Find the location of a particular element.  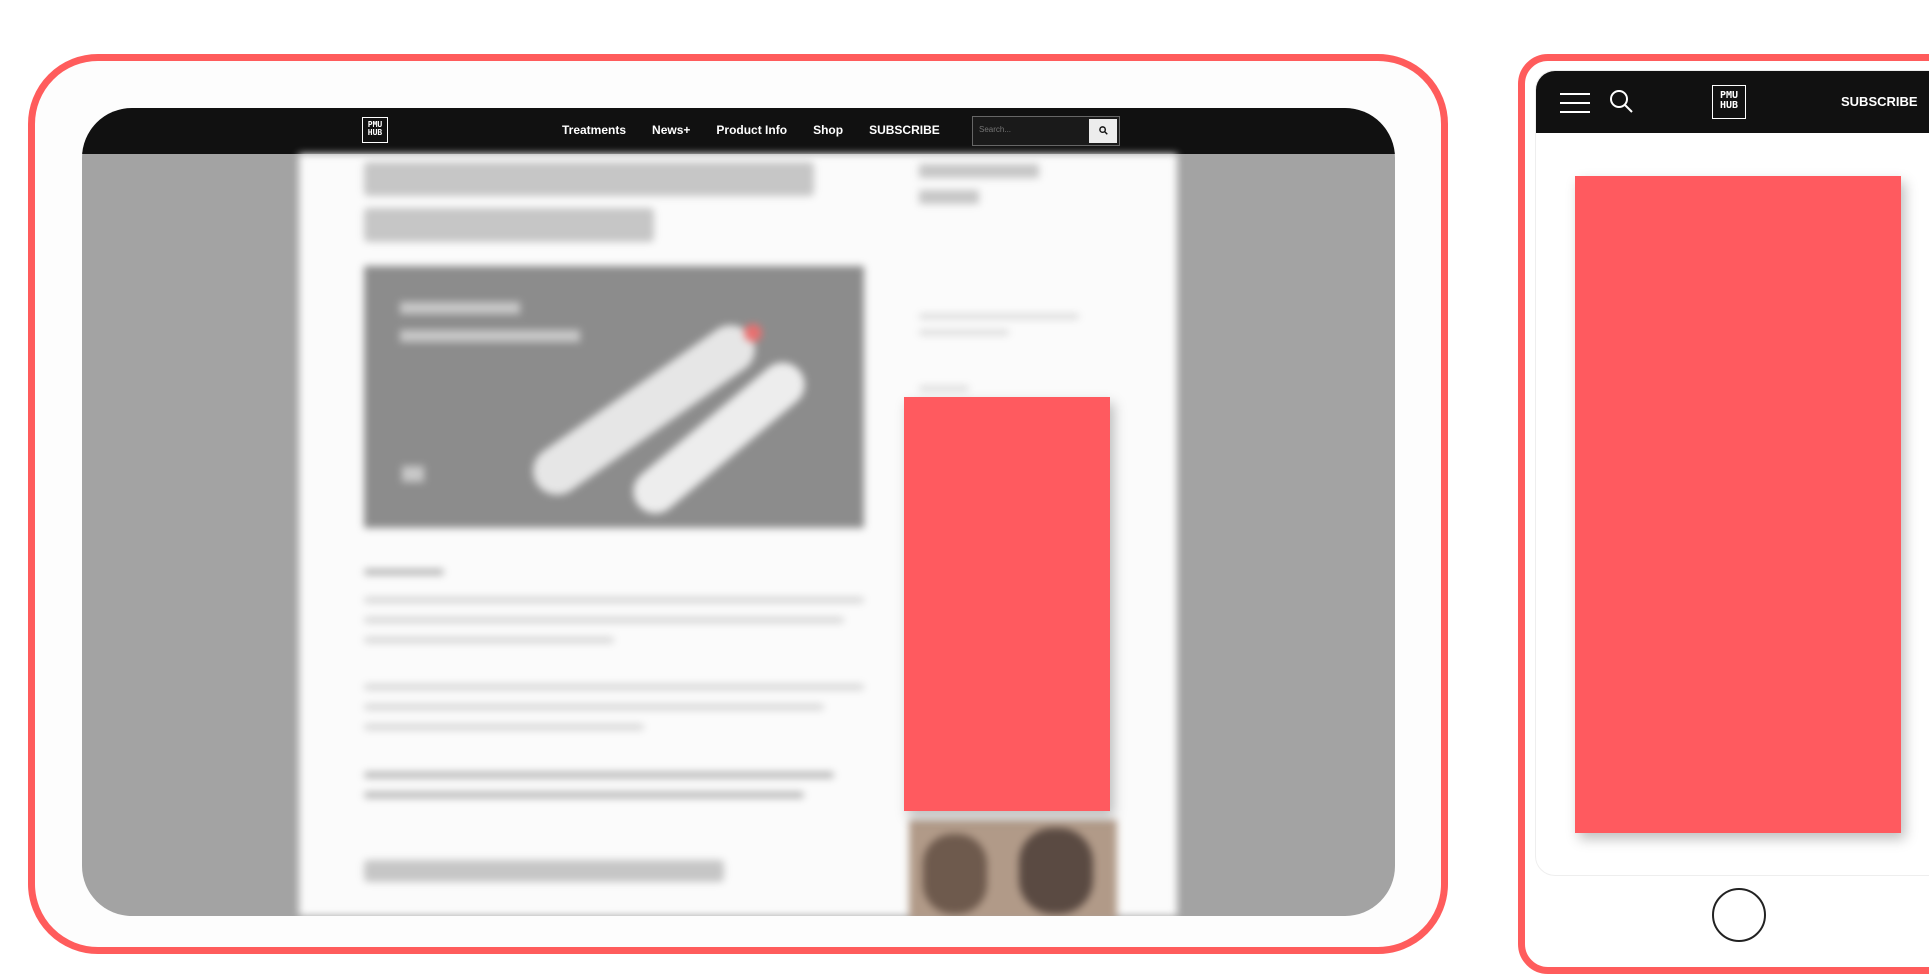

blurred-article-title is located at coordinates (594, 202).